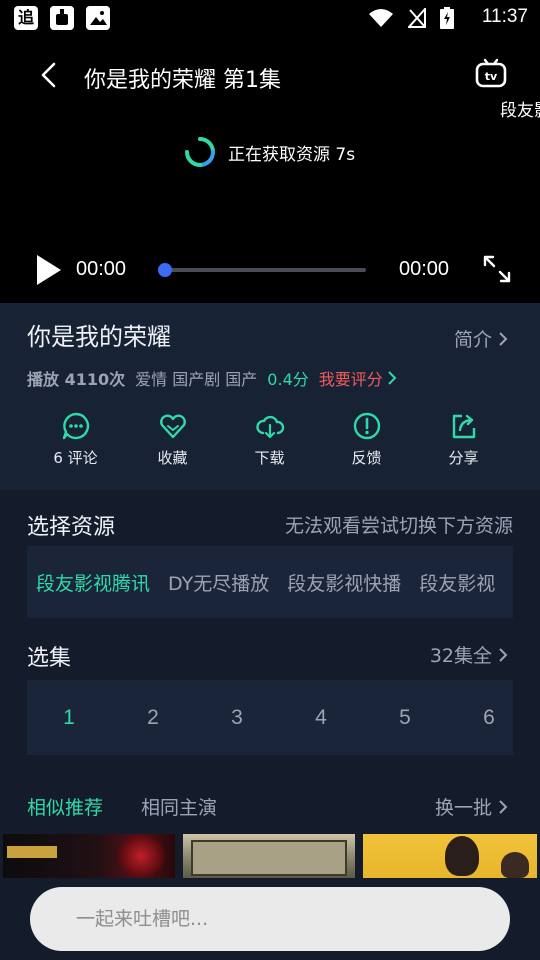 This screenshot has height=960, width=540. What do you see at coordinates (344, 582) in the screenshot?
I see `source-tab: 段友影视快播` at bounding box center [344, 582].